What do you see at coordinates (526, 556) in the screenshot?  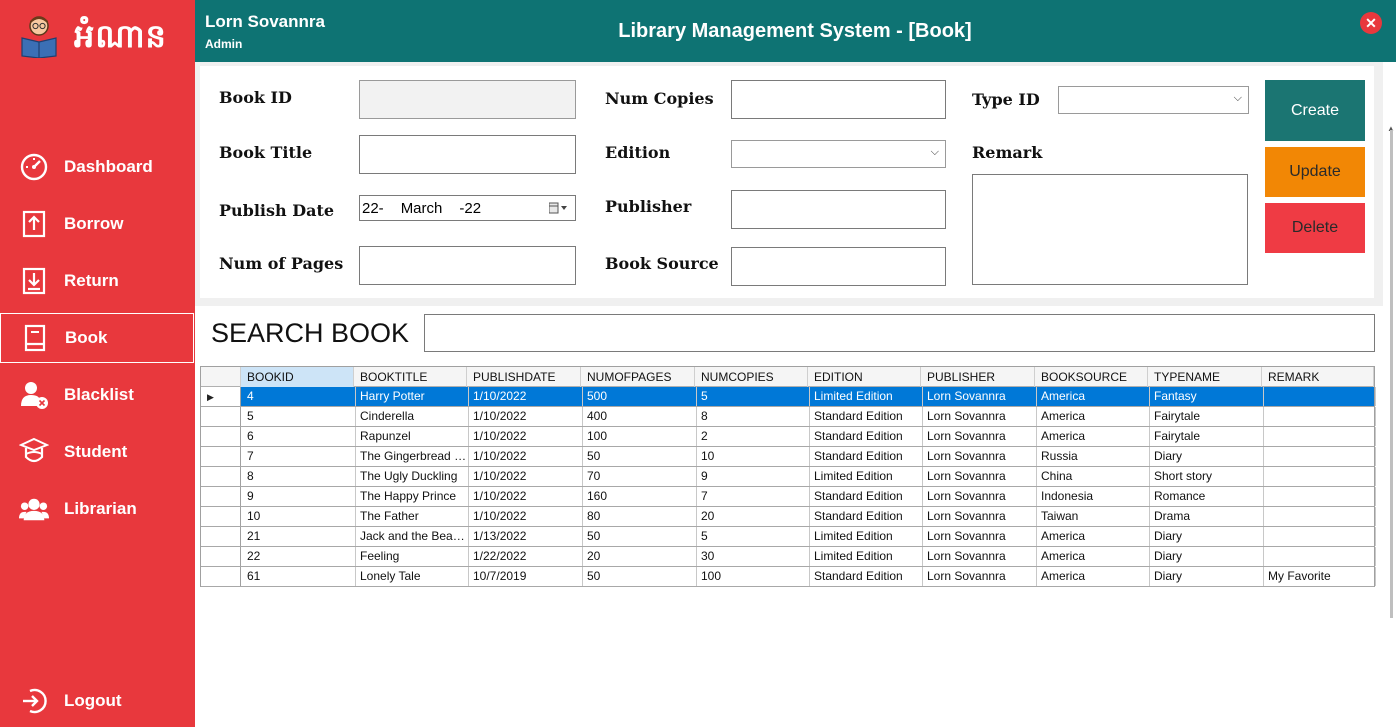 I see `table-cell: 1/22/2022` at bounding box center [526, 556].